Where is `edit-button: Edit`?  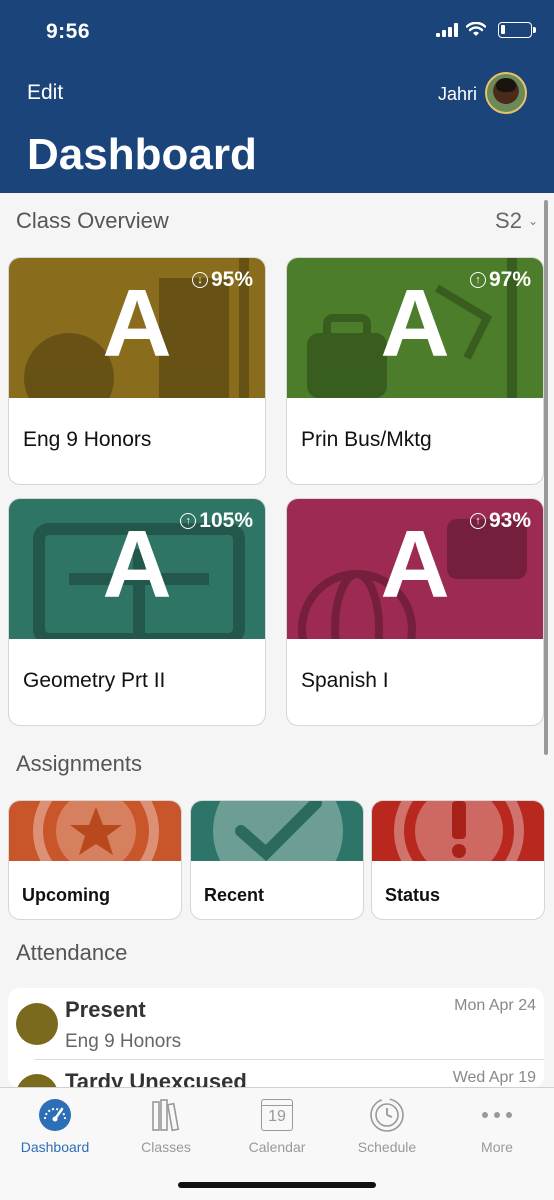
edit-button: Edit is located at coordinates (45, 93).